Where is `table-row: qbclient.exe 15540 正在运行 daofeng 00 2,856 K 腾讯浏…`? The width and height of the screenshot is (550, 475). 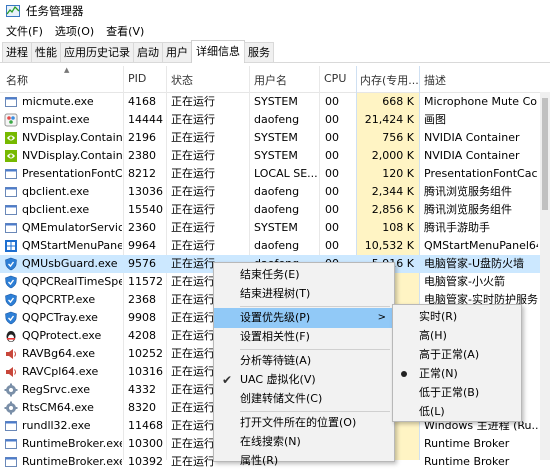
table-row: qbclient.exe 15540 正在运行 daofeng 00 2,856 K 腾讯浏… is located at coordinates (275, 210).